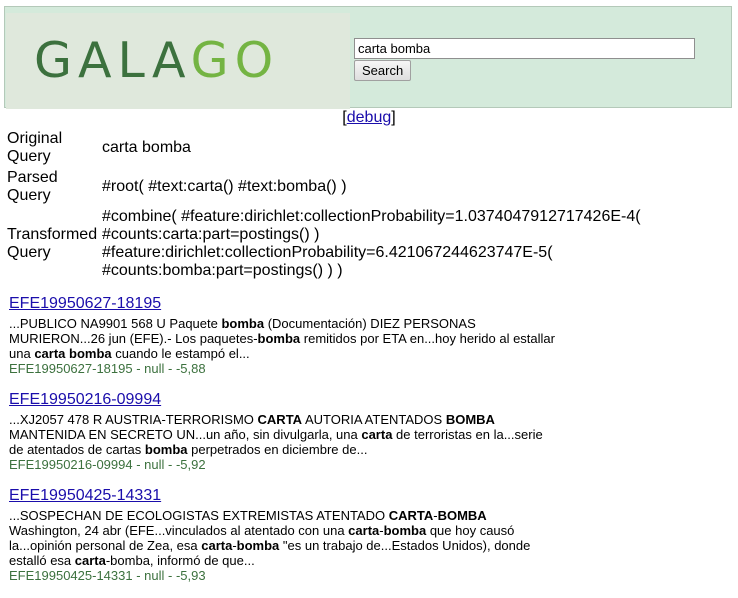 This screenshot has height=598, width=738. Describe the element at coordinates (32, 177) in the screenshot. I see `label-line: Parsed` at that location.